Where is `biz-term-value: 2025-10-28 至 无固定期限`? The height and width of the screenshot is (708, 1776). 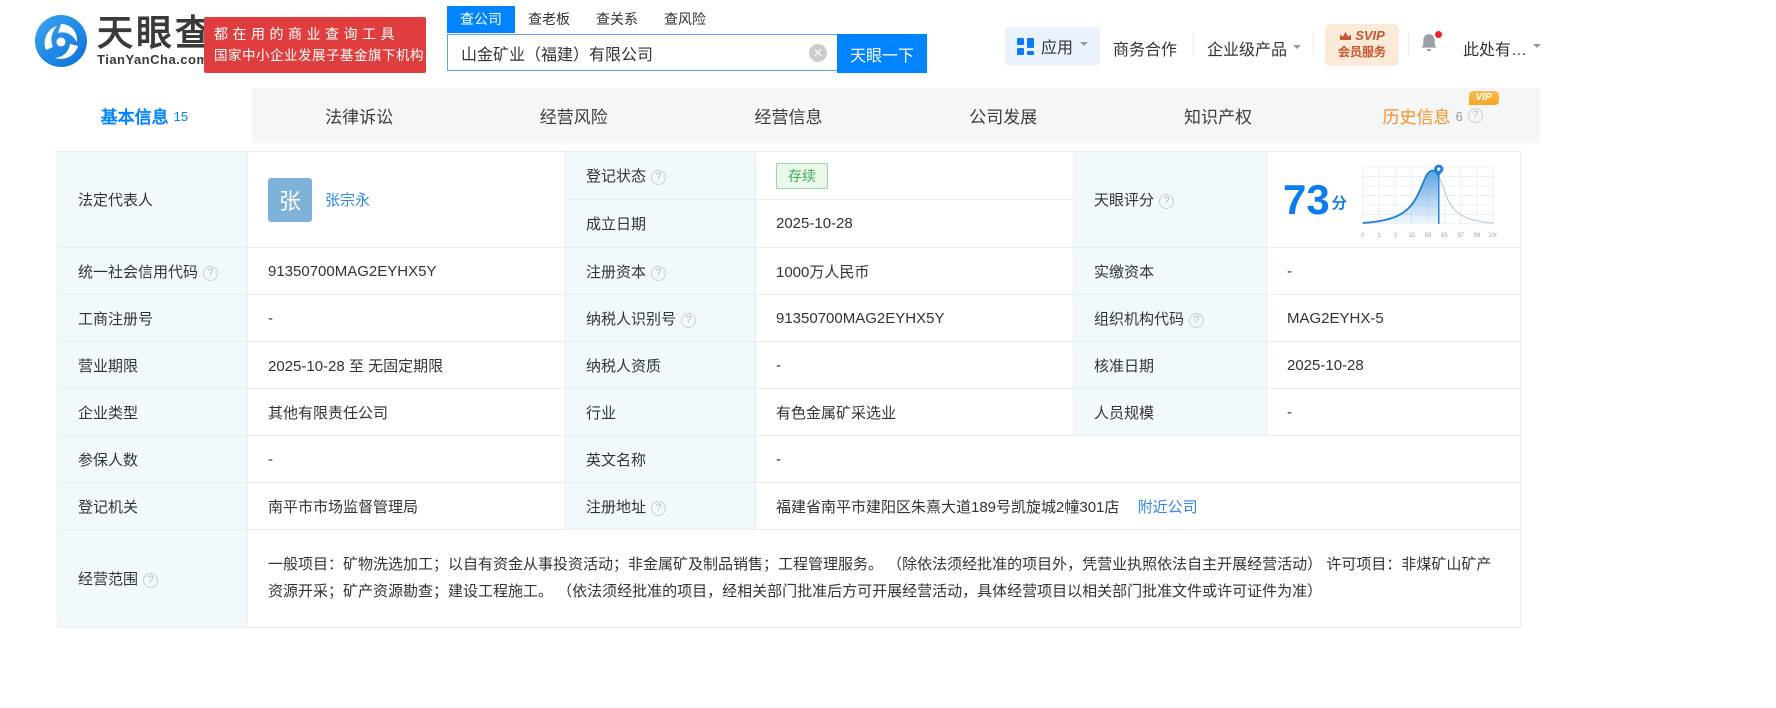 biz-term-value: 2025-10-28 至 无固定期限 is located at coordinates (406, 365).